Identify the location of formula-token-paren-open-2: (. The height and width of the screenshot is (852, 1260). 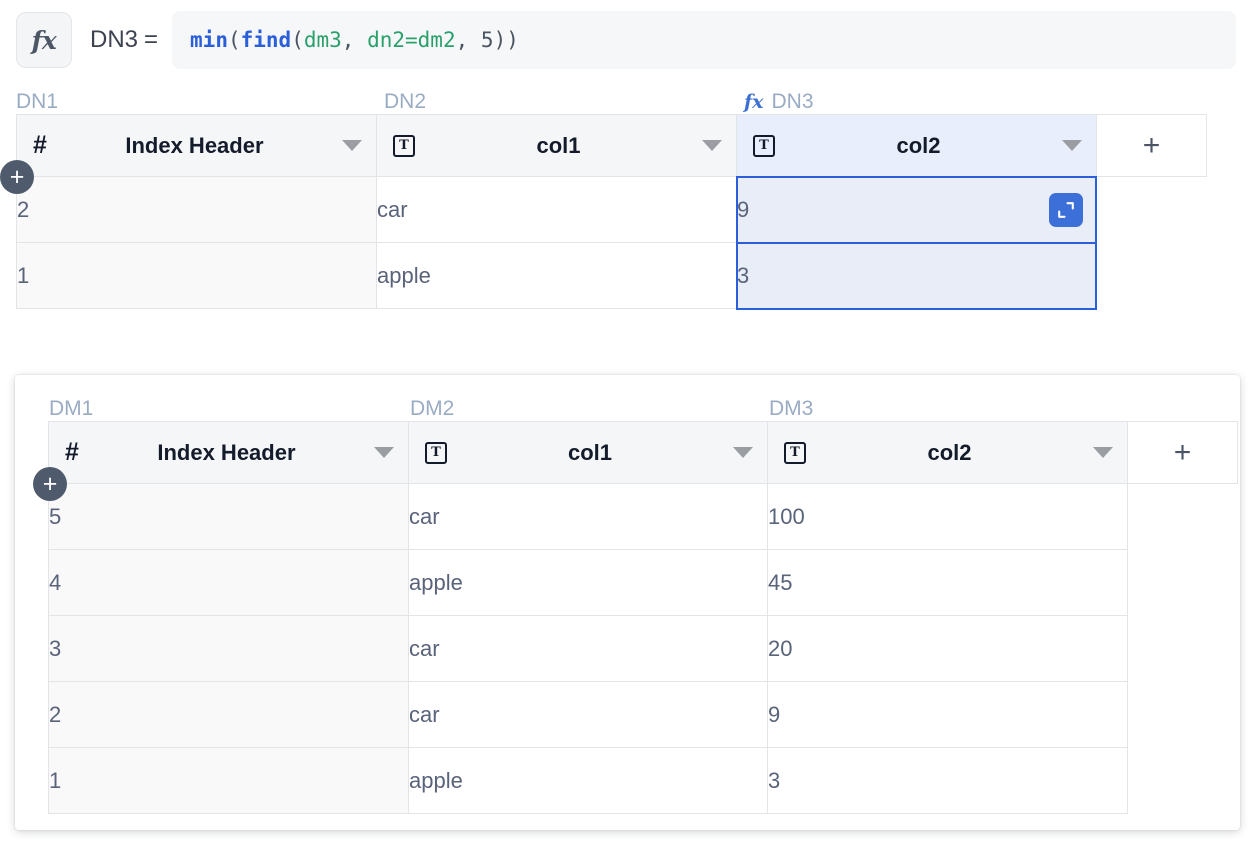
(297, 40).